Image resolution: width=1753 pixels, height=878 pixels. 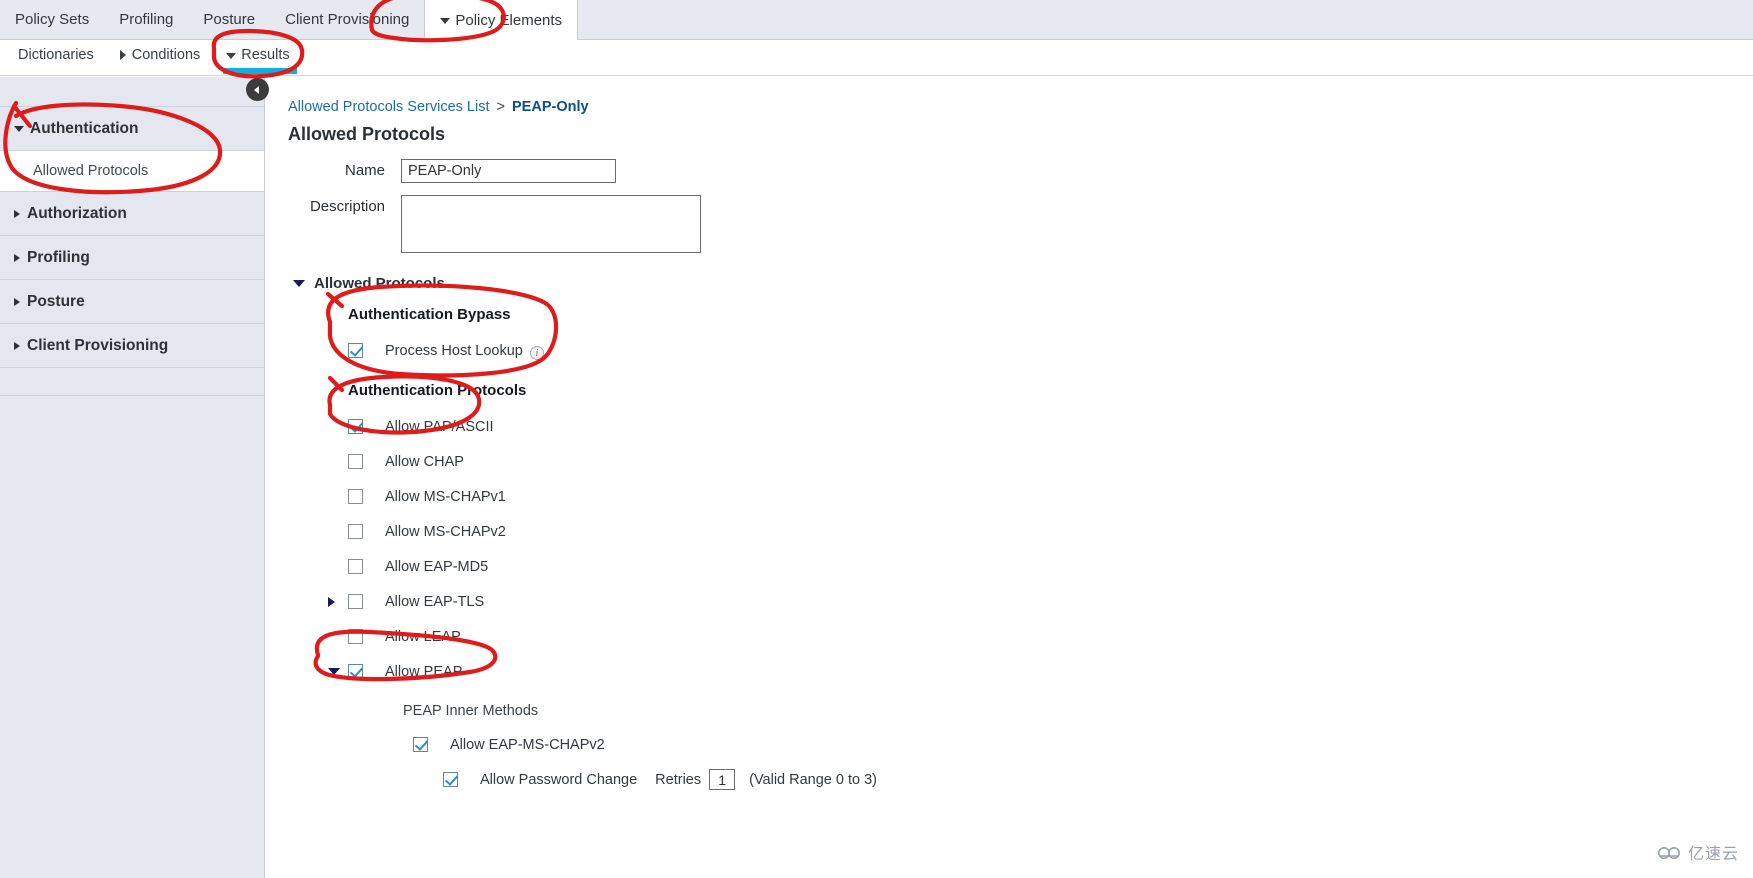 What do you see at coordinates (1040, 636) in the screenshot?
I see `protocol-row-leap: Allow LEAP` at bounding box center [1040, 636].